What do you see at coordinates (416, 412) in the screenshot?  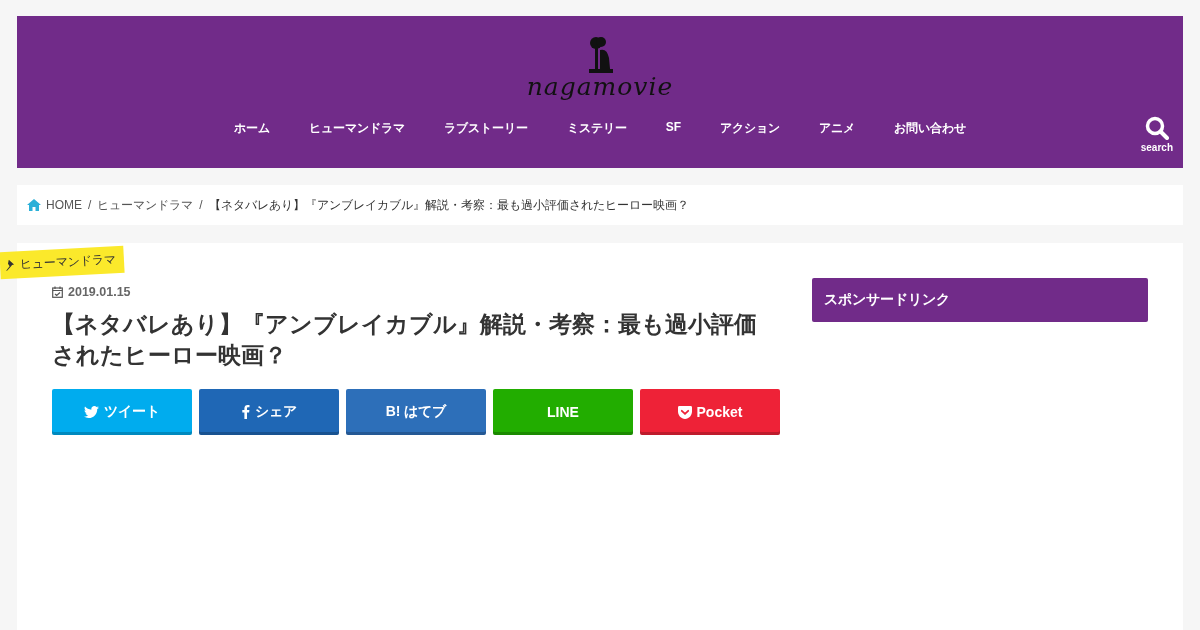 I see `share-button: B! はてブ` at bounding box center [416, 412].